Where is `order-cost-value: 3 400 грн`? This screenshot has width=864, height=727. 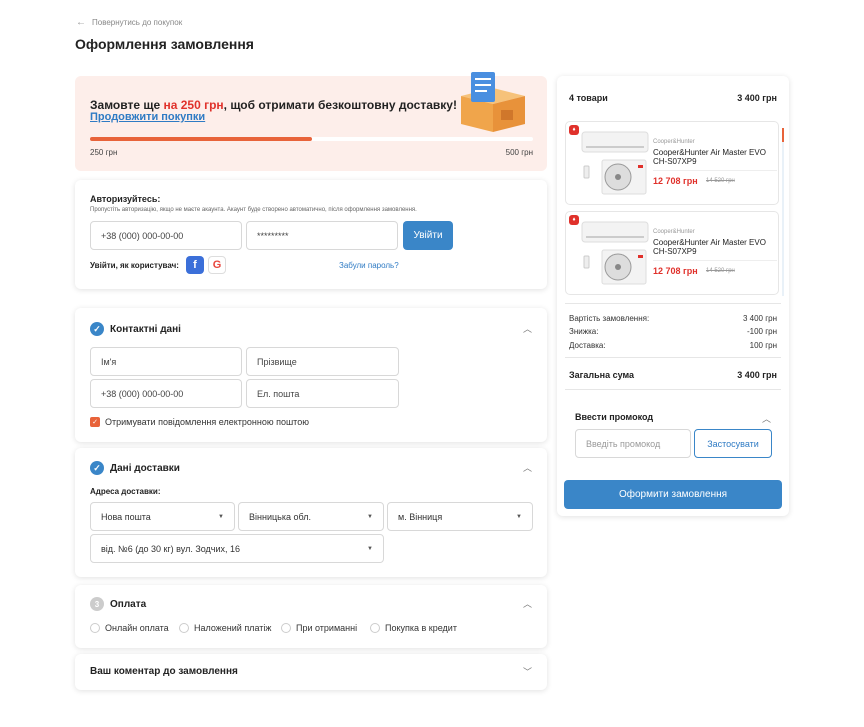
order-cost-value: 3 400 грн is located at coordinates (759, 318).